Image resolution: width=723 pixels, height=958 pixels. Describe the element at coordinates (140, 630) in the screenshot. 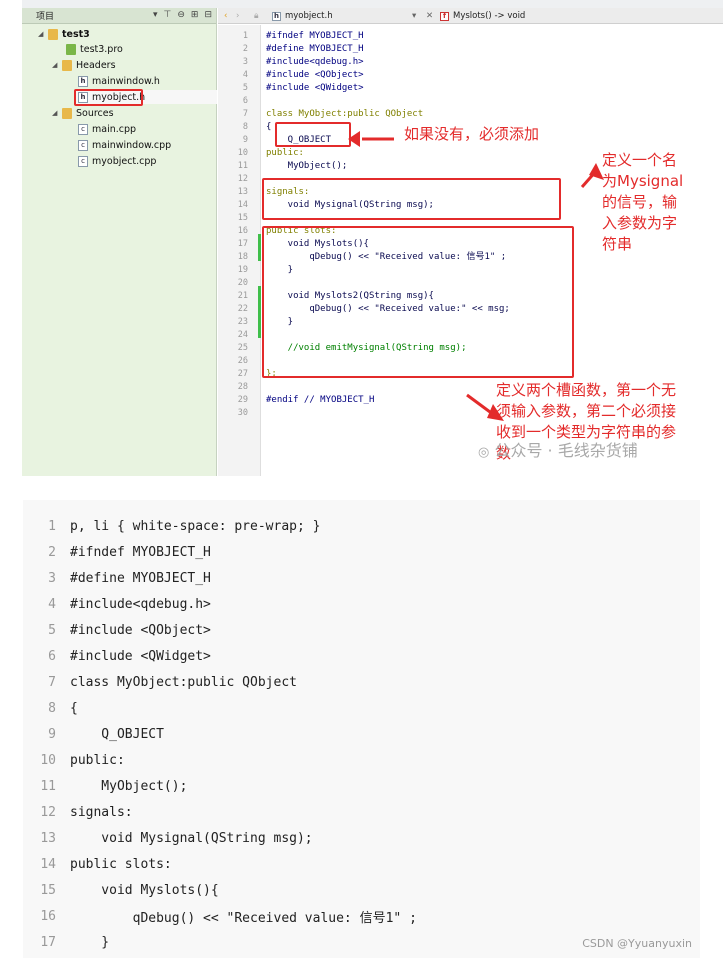

I see `code-row-text: #include <QObject>` at that location.